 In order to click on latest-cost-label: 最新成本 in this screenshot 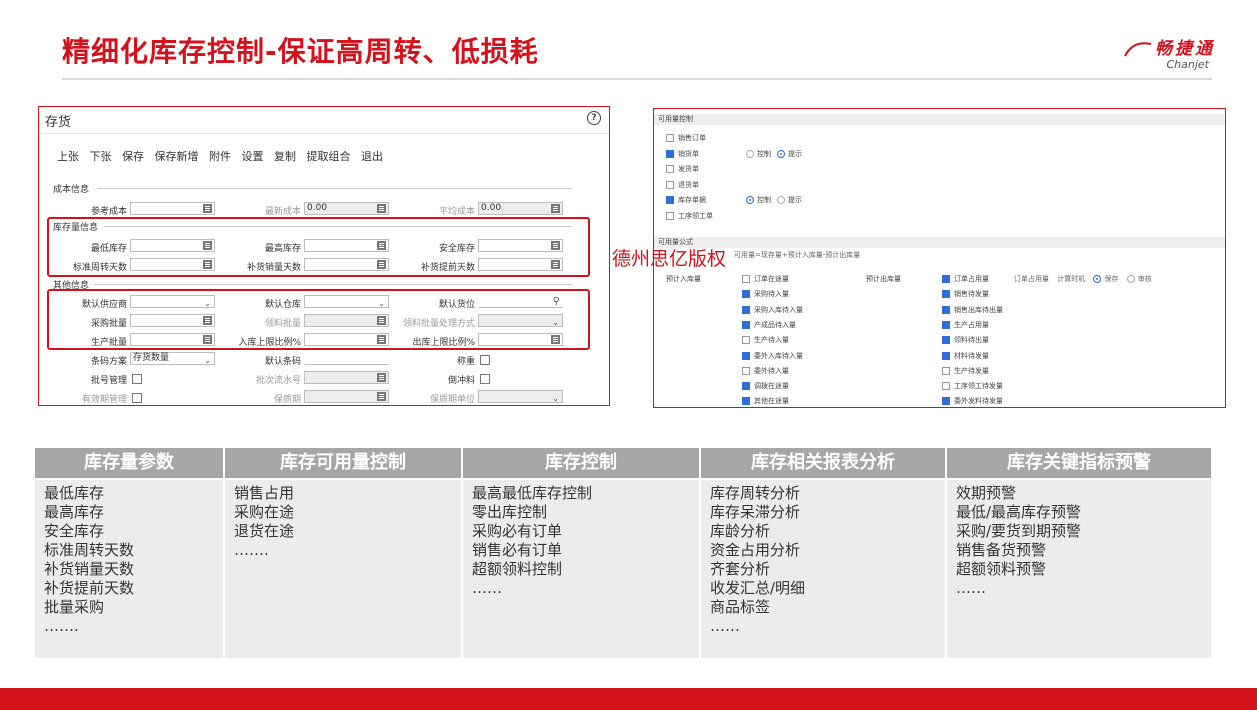, I will do `click(282, 212)`.